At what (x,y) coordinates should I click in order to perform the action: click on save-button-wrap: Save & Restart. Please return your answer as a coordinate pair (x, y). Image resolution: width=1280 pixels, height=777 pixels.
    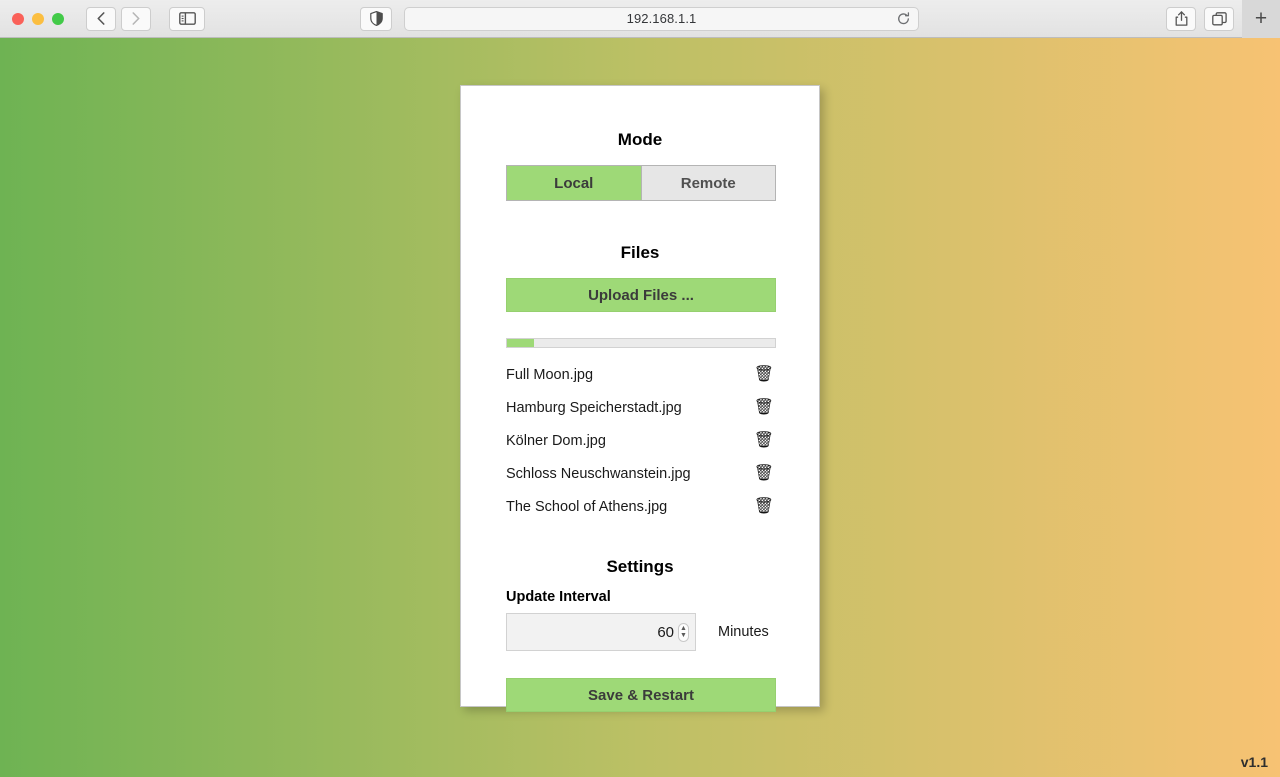
    Looking at the image, I should click on (641, 695).